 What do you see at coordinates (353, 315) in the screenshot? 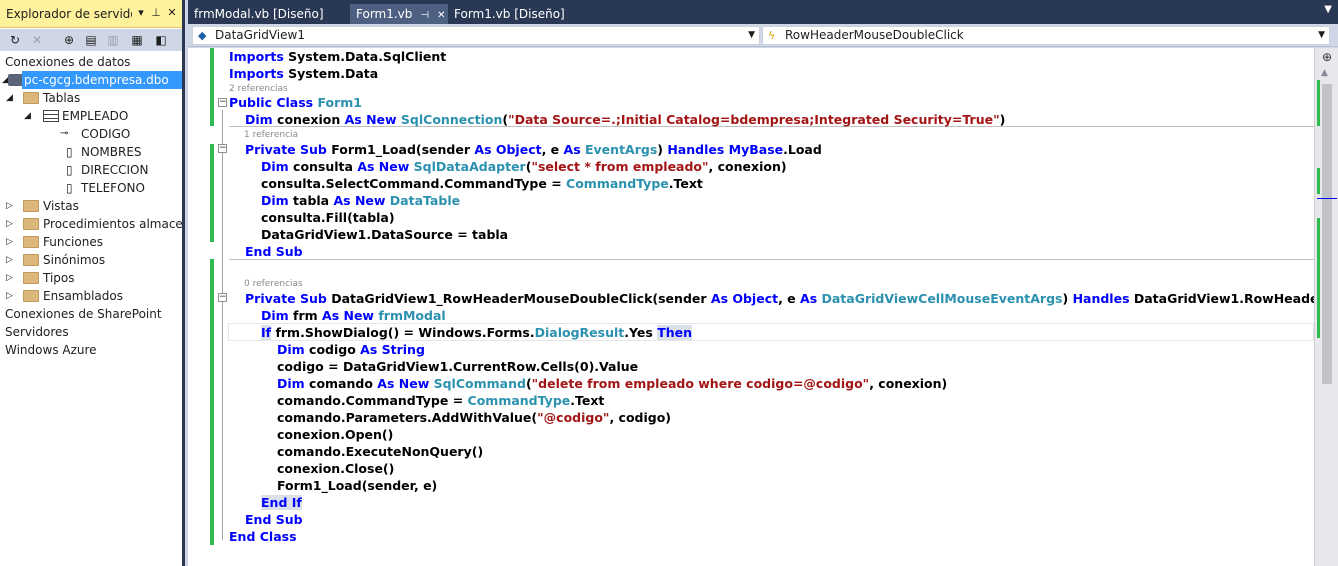
I see `code-line: Dim frm As New frmModal` at bounding box center [353, 315].